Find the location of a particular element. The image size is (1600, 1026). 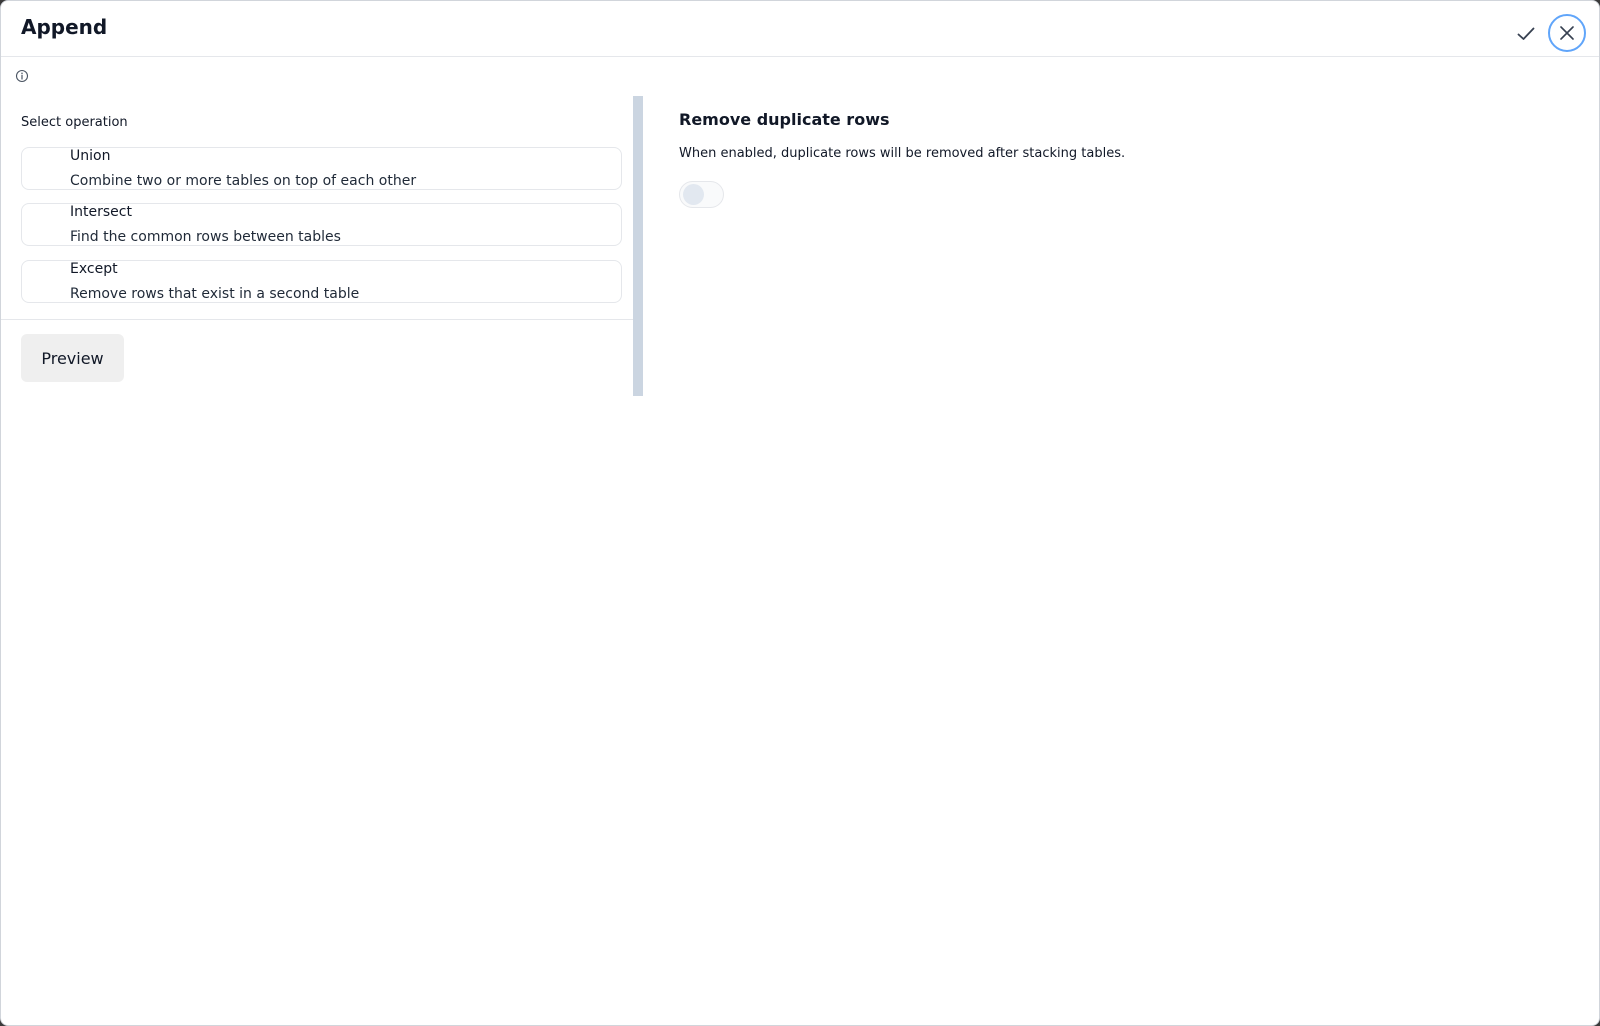

check-icon is located at coordinates (1526, 33).